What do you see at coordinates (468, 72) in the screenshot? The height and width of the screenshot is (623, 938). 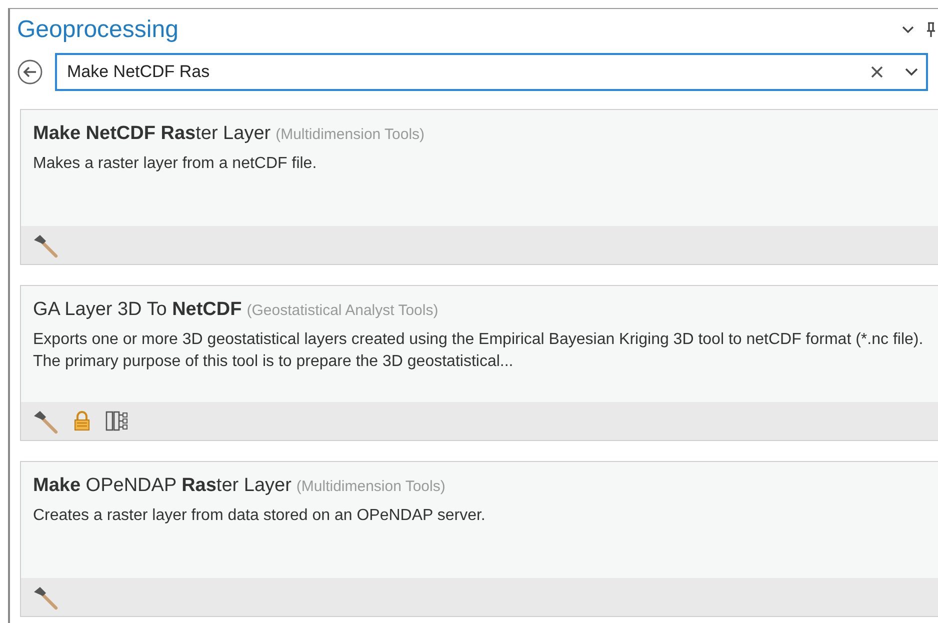 I see `search-input: Make NetCDF Ras` at bounding box center [468, 72].